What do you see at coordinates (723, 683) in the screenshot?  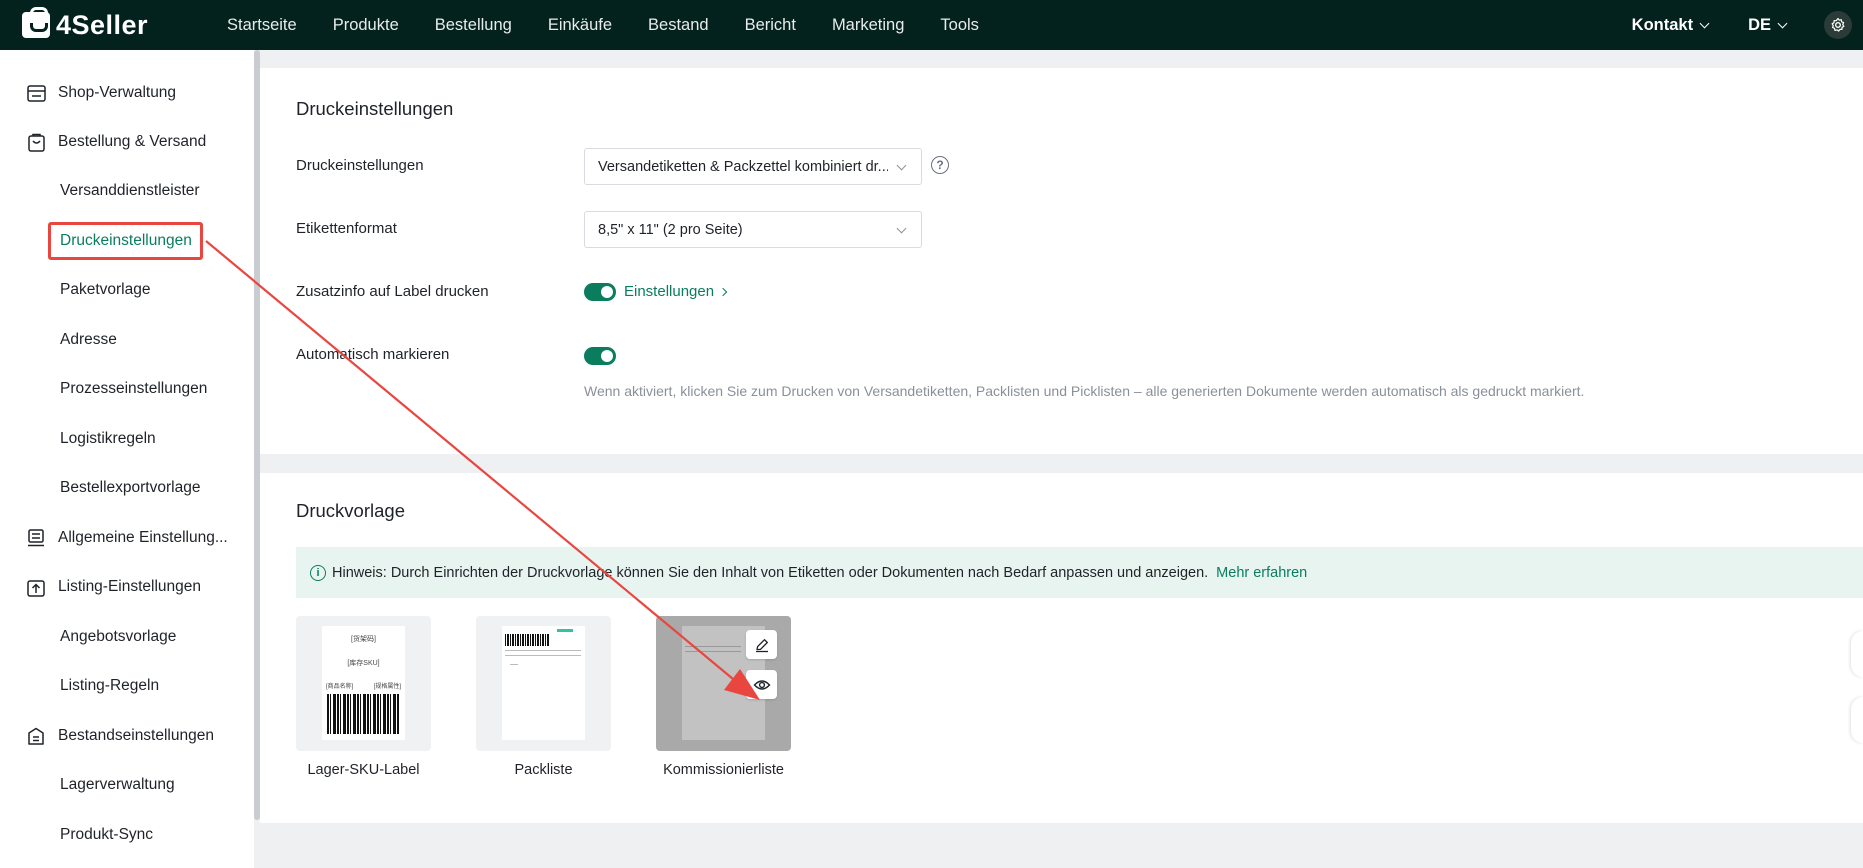 I see `template-card-kommissionierliste` at bounding box center [723, 683].